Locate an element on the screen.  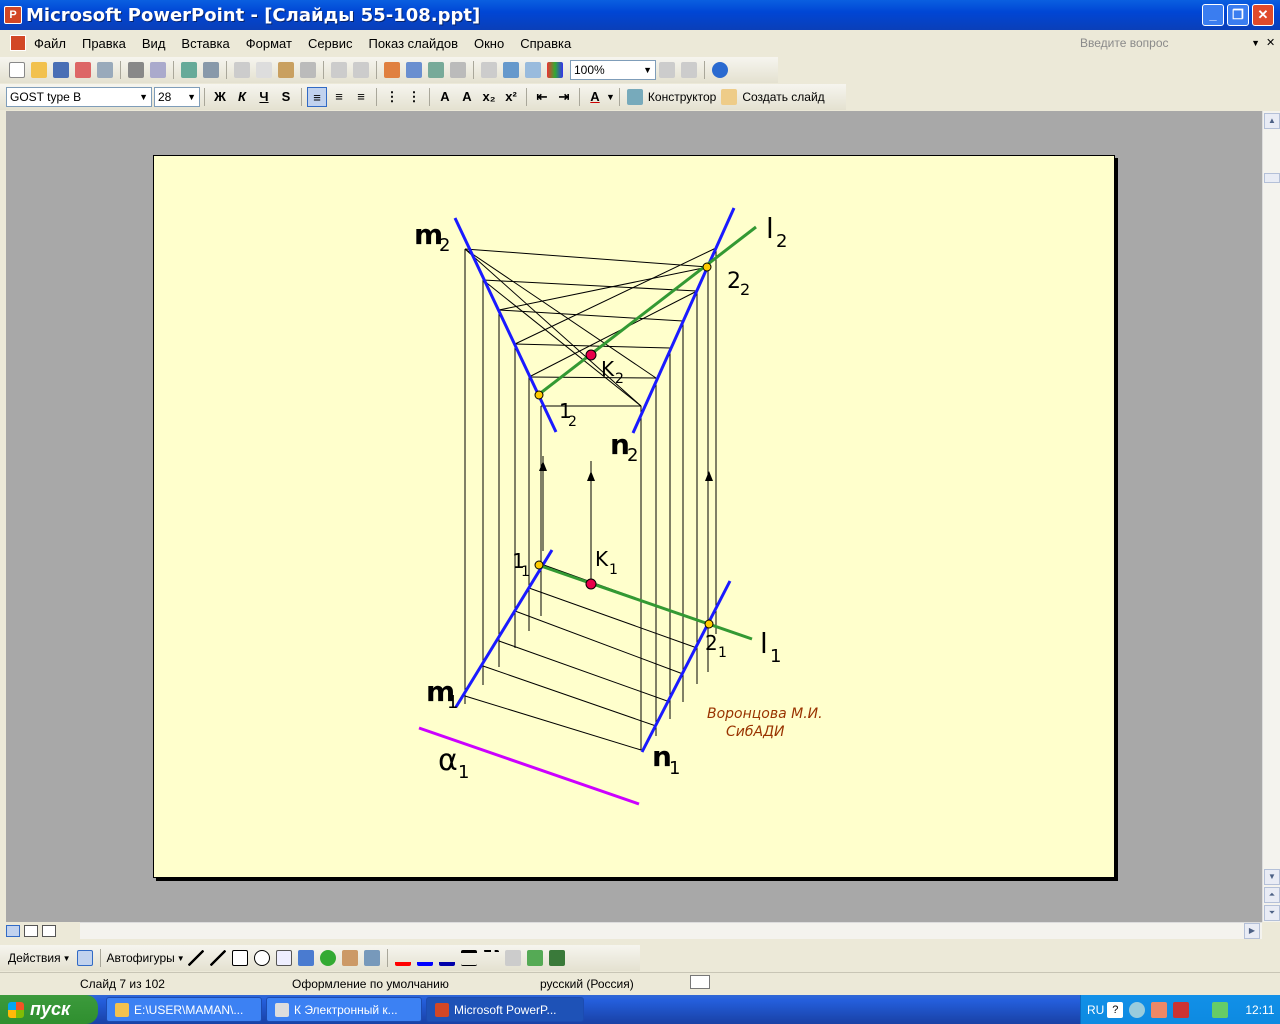
scroll-down-icon: ▼ is located at coordinates (1272, 877).